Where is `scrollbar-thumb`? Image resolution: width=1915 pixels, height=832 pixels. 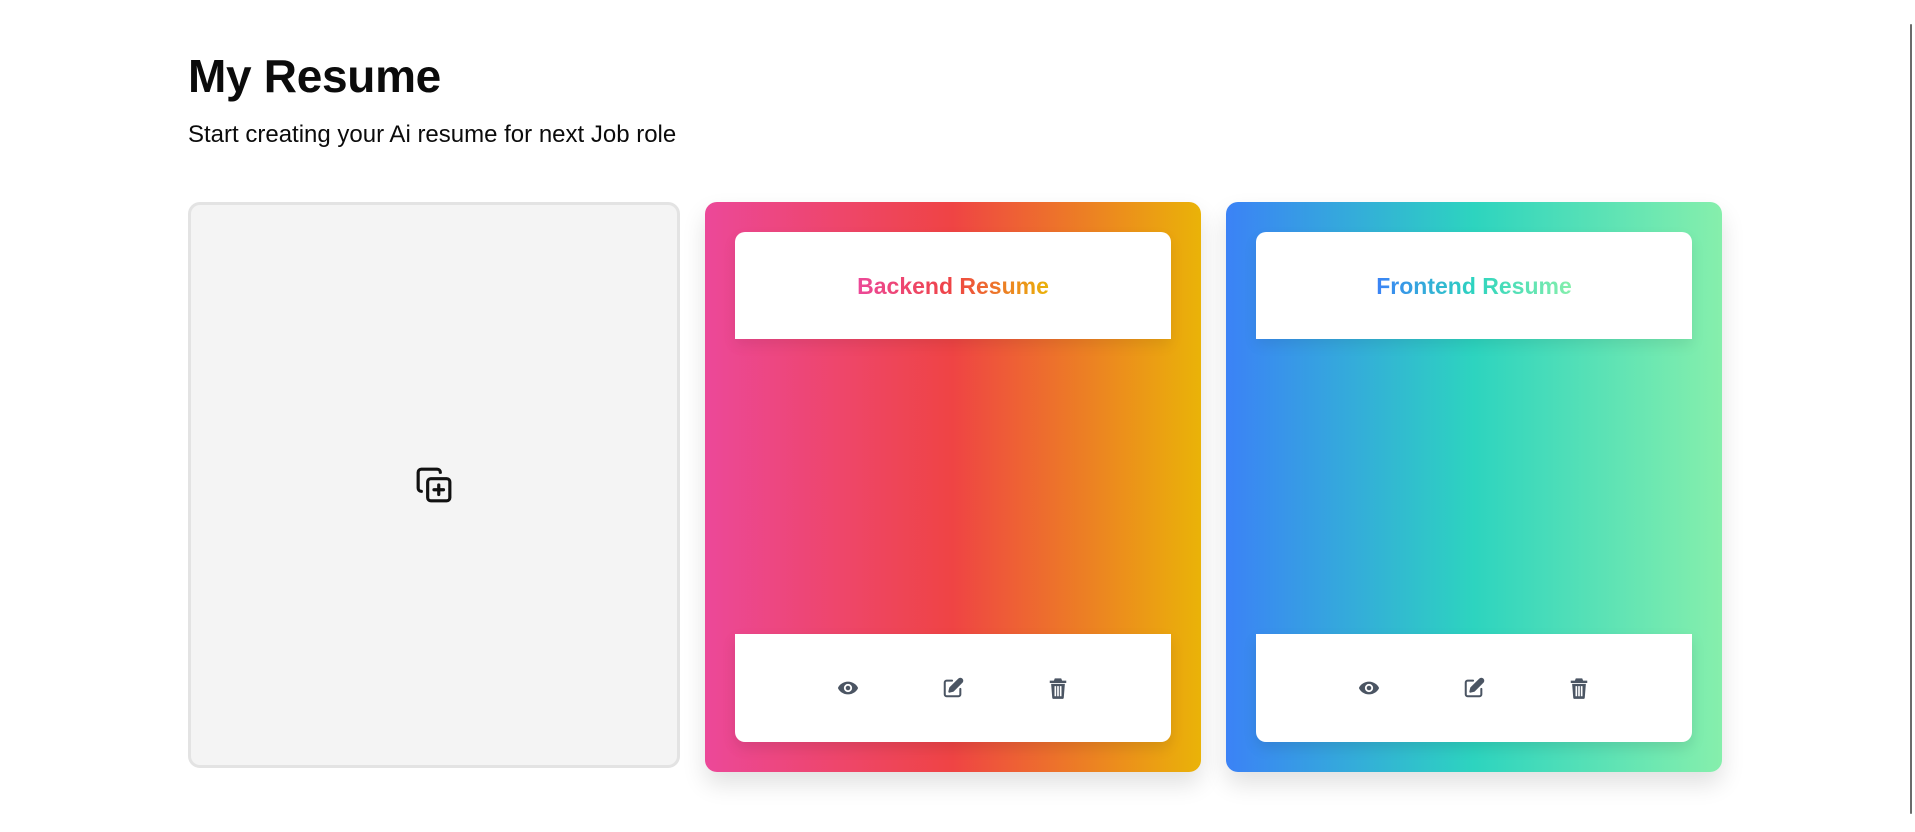
scrollbar-thumb is located at coordinates (1911, 419).